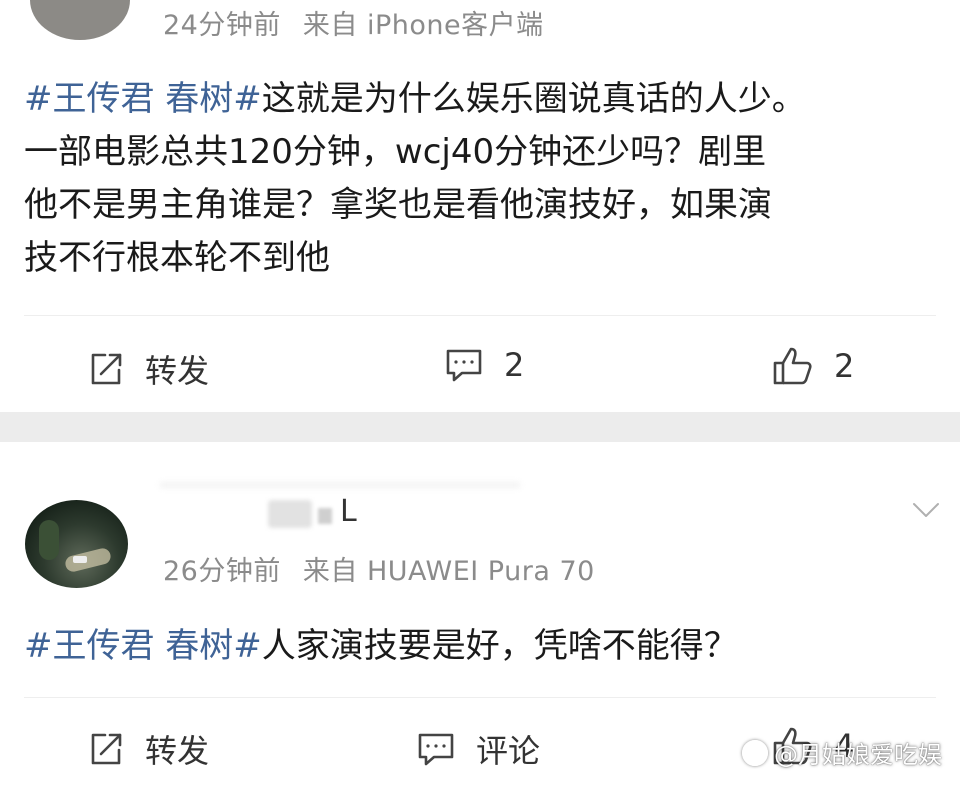 Image resolution: width=960 pixels, height=787 pixels. I want to click on watermark: @月姑娘爱吃娱, so click(842, 752).